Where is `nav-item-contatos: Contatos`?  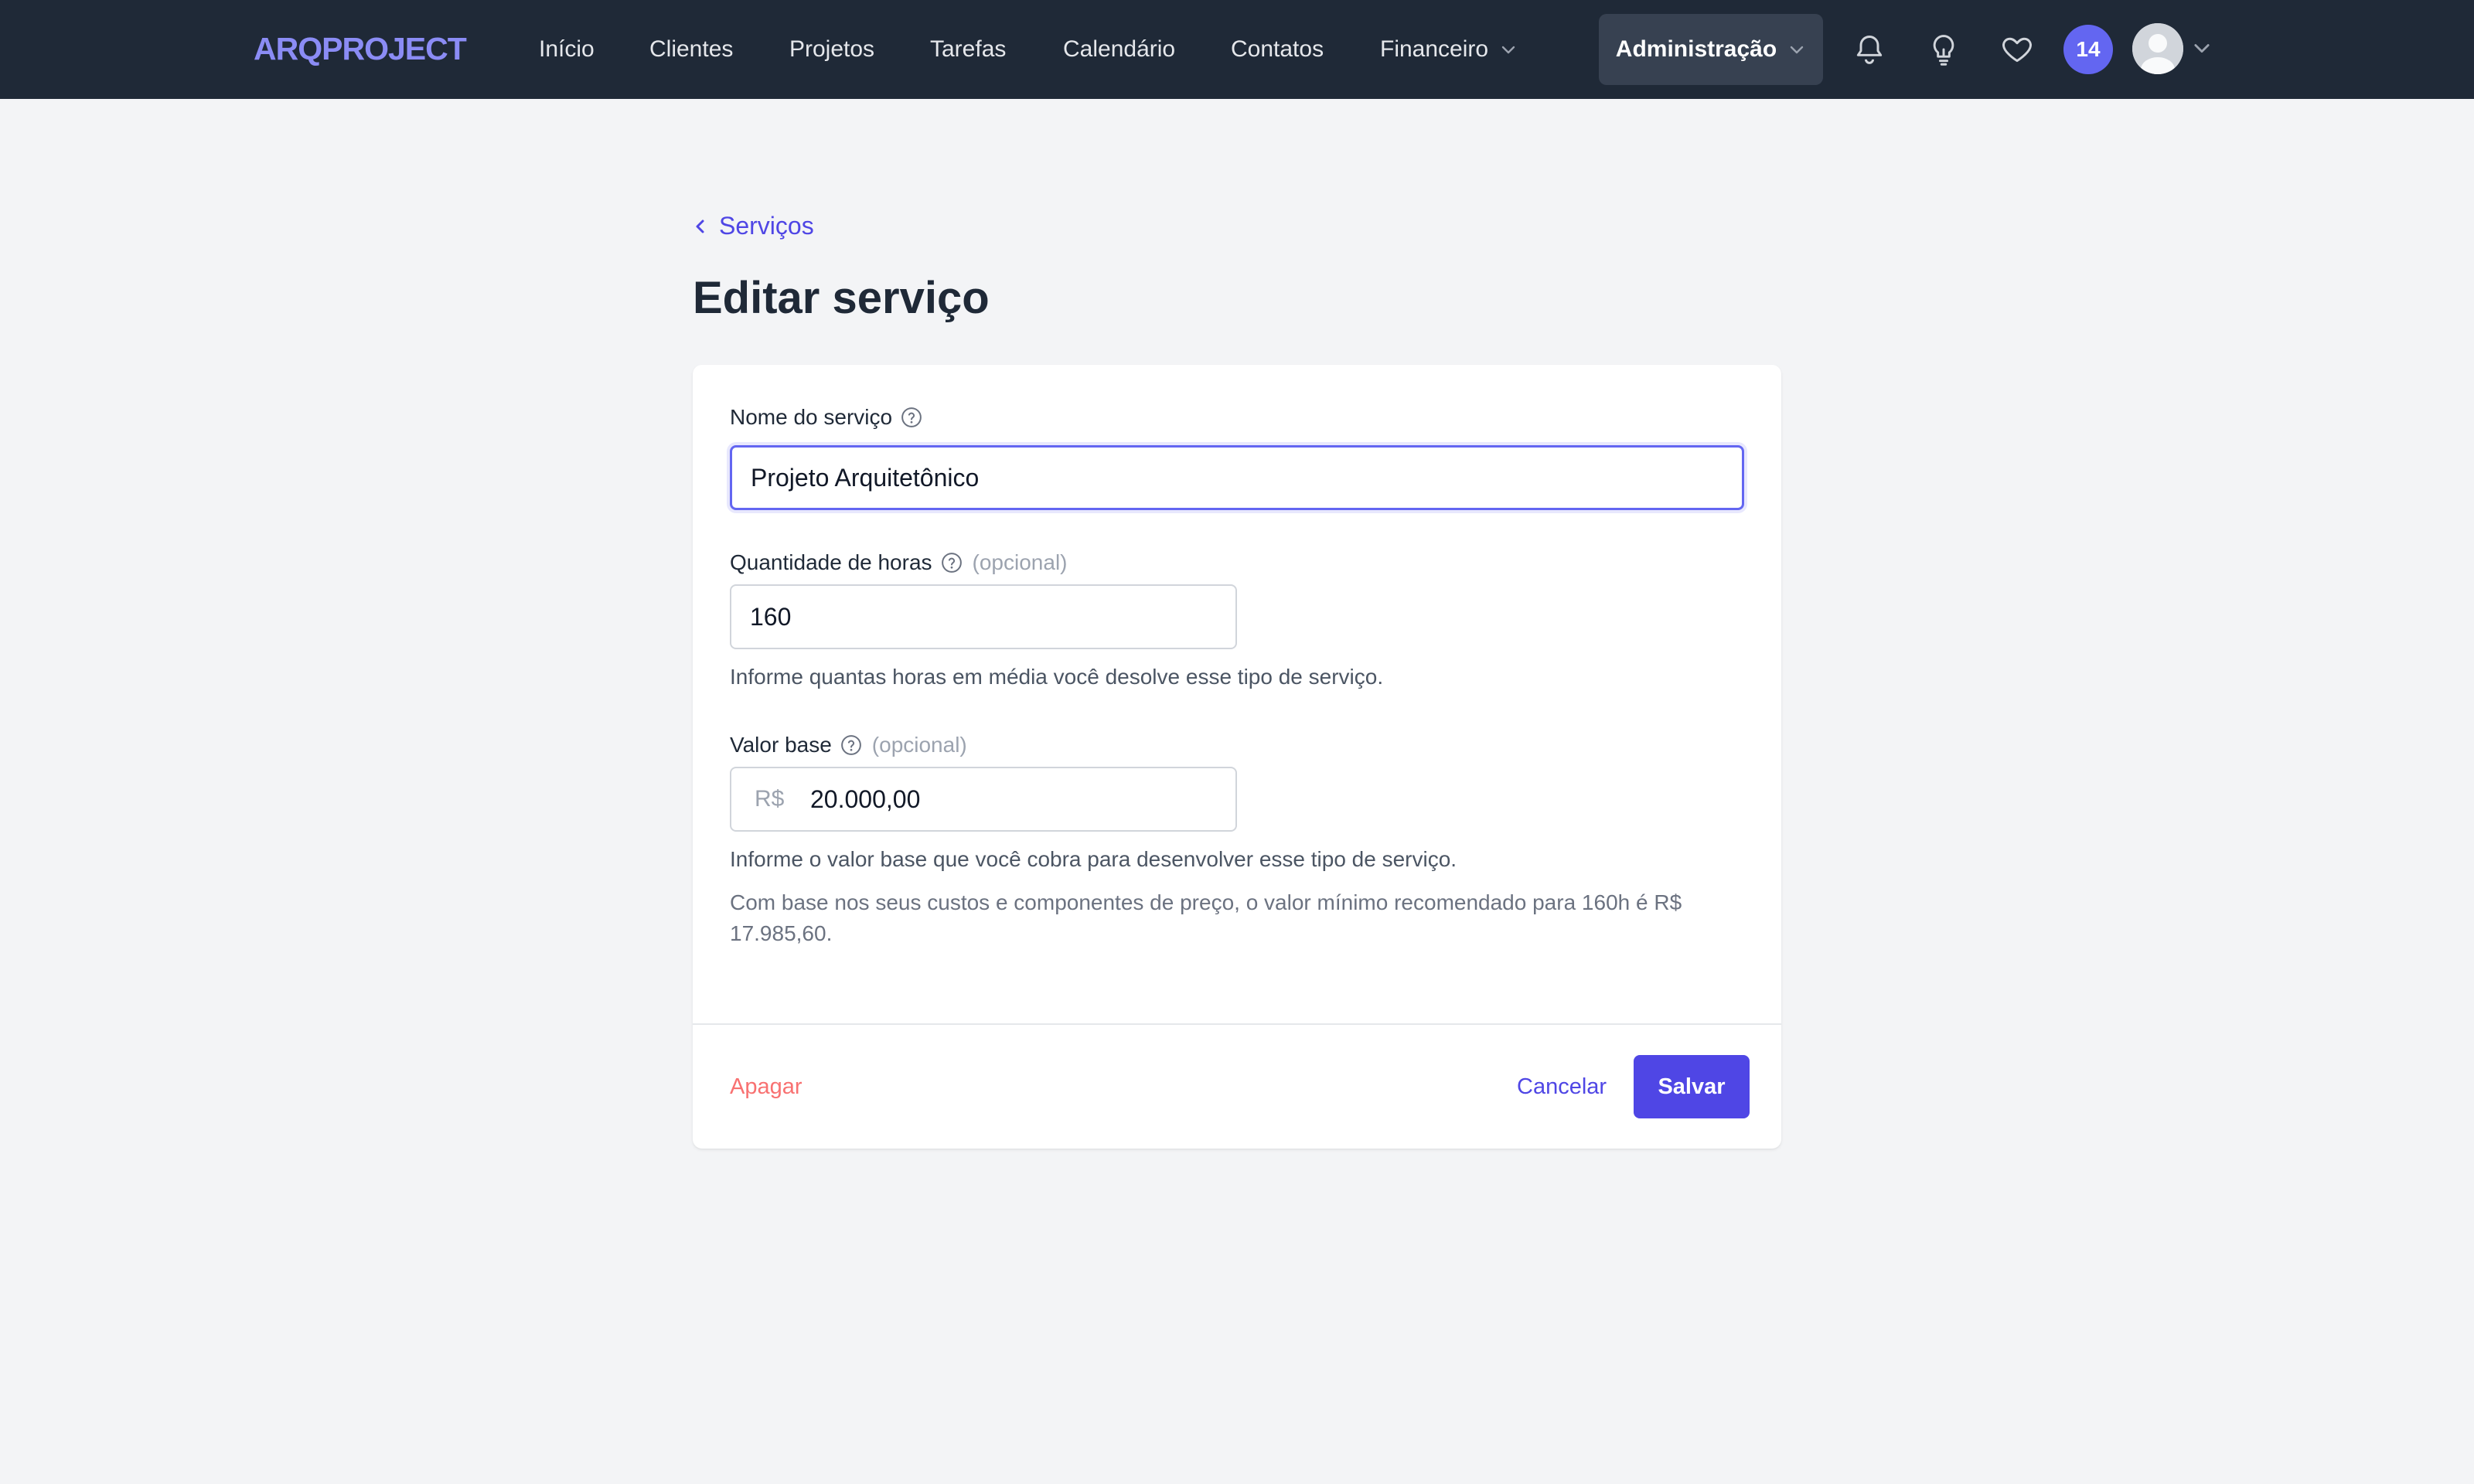
nav-item-contatos: Contatos is located at coordinates (1277, 49).